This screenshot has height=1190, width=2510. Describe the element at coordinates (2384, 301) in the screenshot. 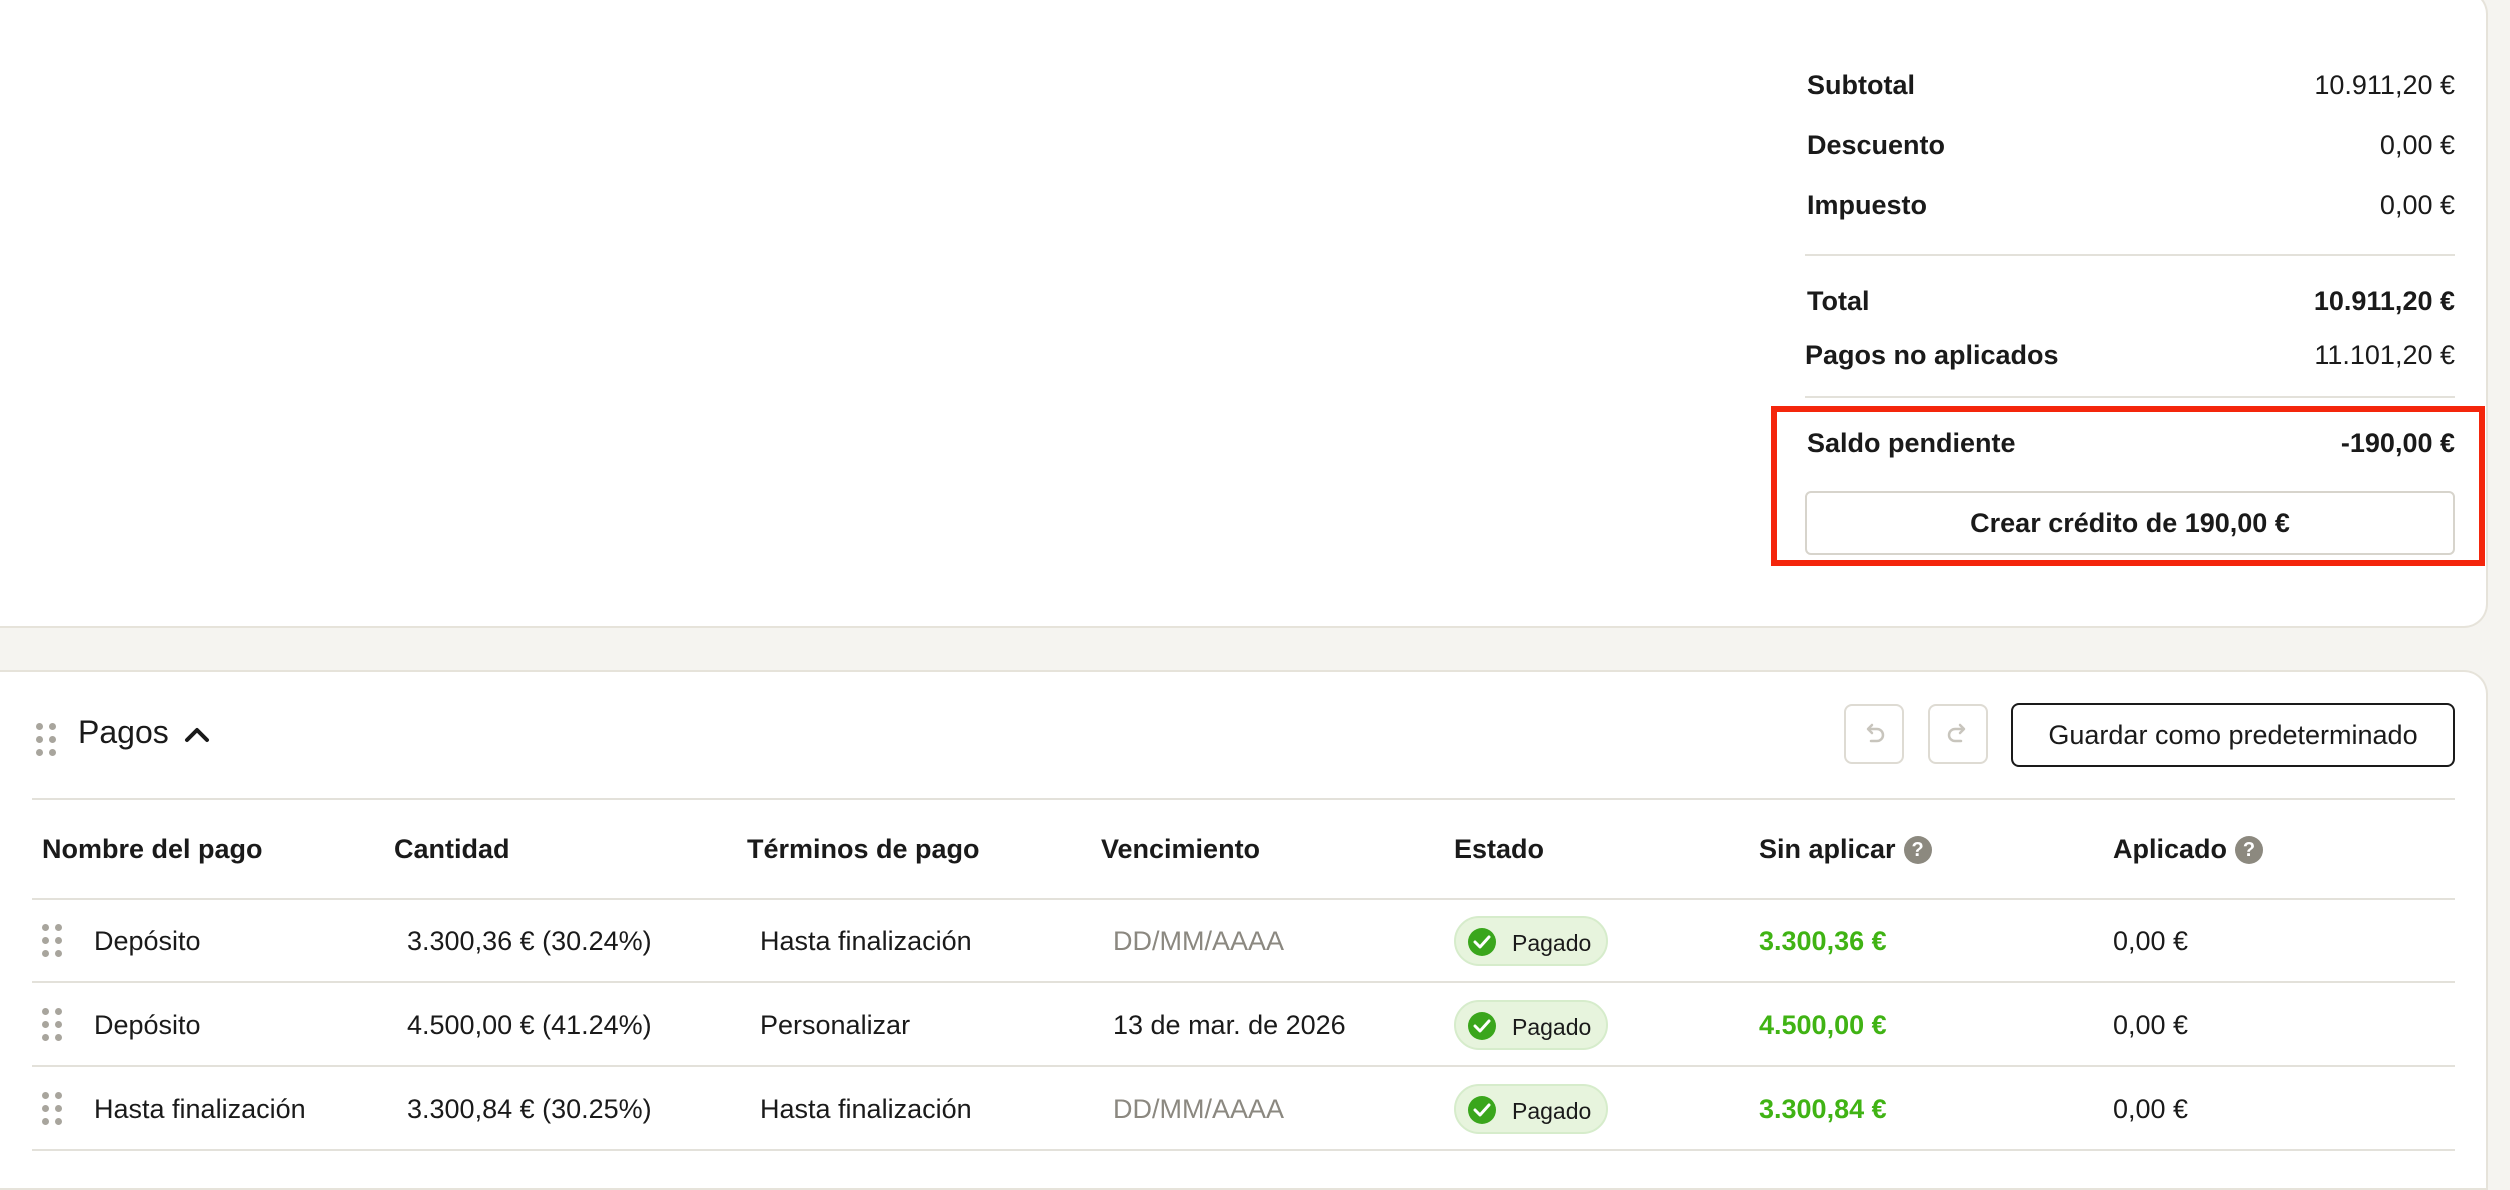

I see `total-value: 10.911,20 €` at that location.